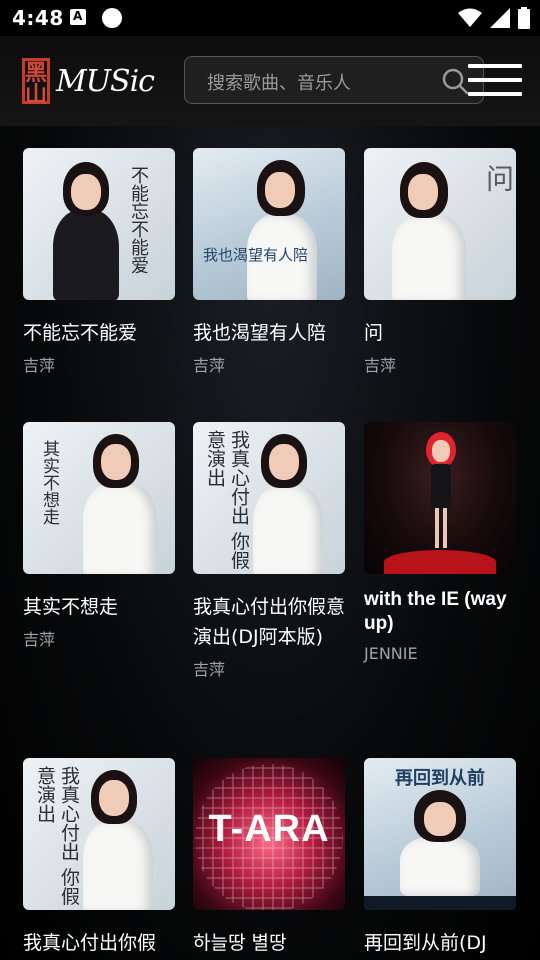 Image resolution: width=540 pixels, height=960 pixels. What do you see at coordinates (36, 82) in the screenshot?
I see `logo-seal: 黑山` at bounding box center [36, 82].